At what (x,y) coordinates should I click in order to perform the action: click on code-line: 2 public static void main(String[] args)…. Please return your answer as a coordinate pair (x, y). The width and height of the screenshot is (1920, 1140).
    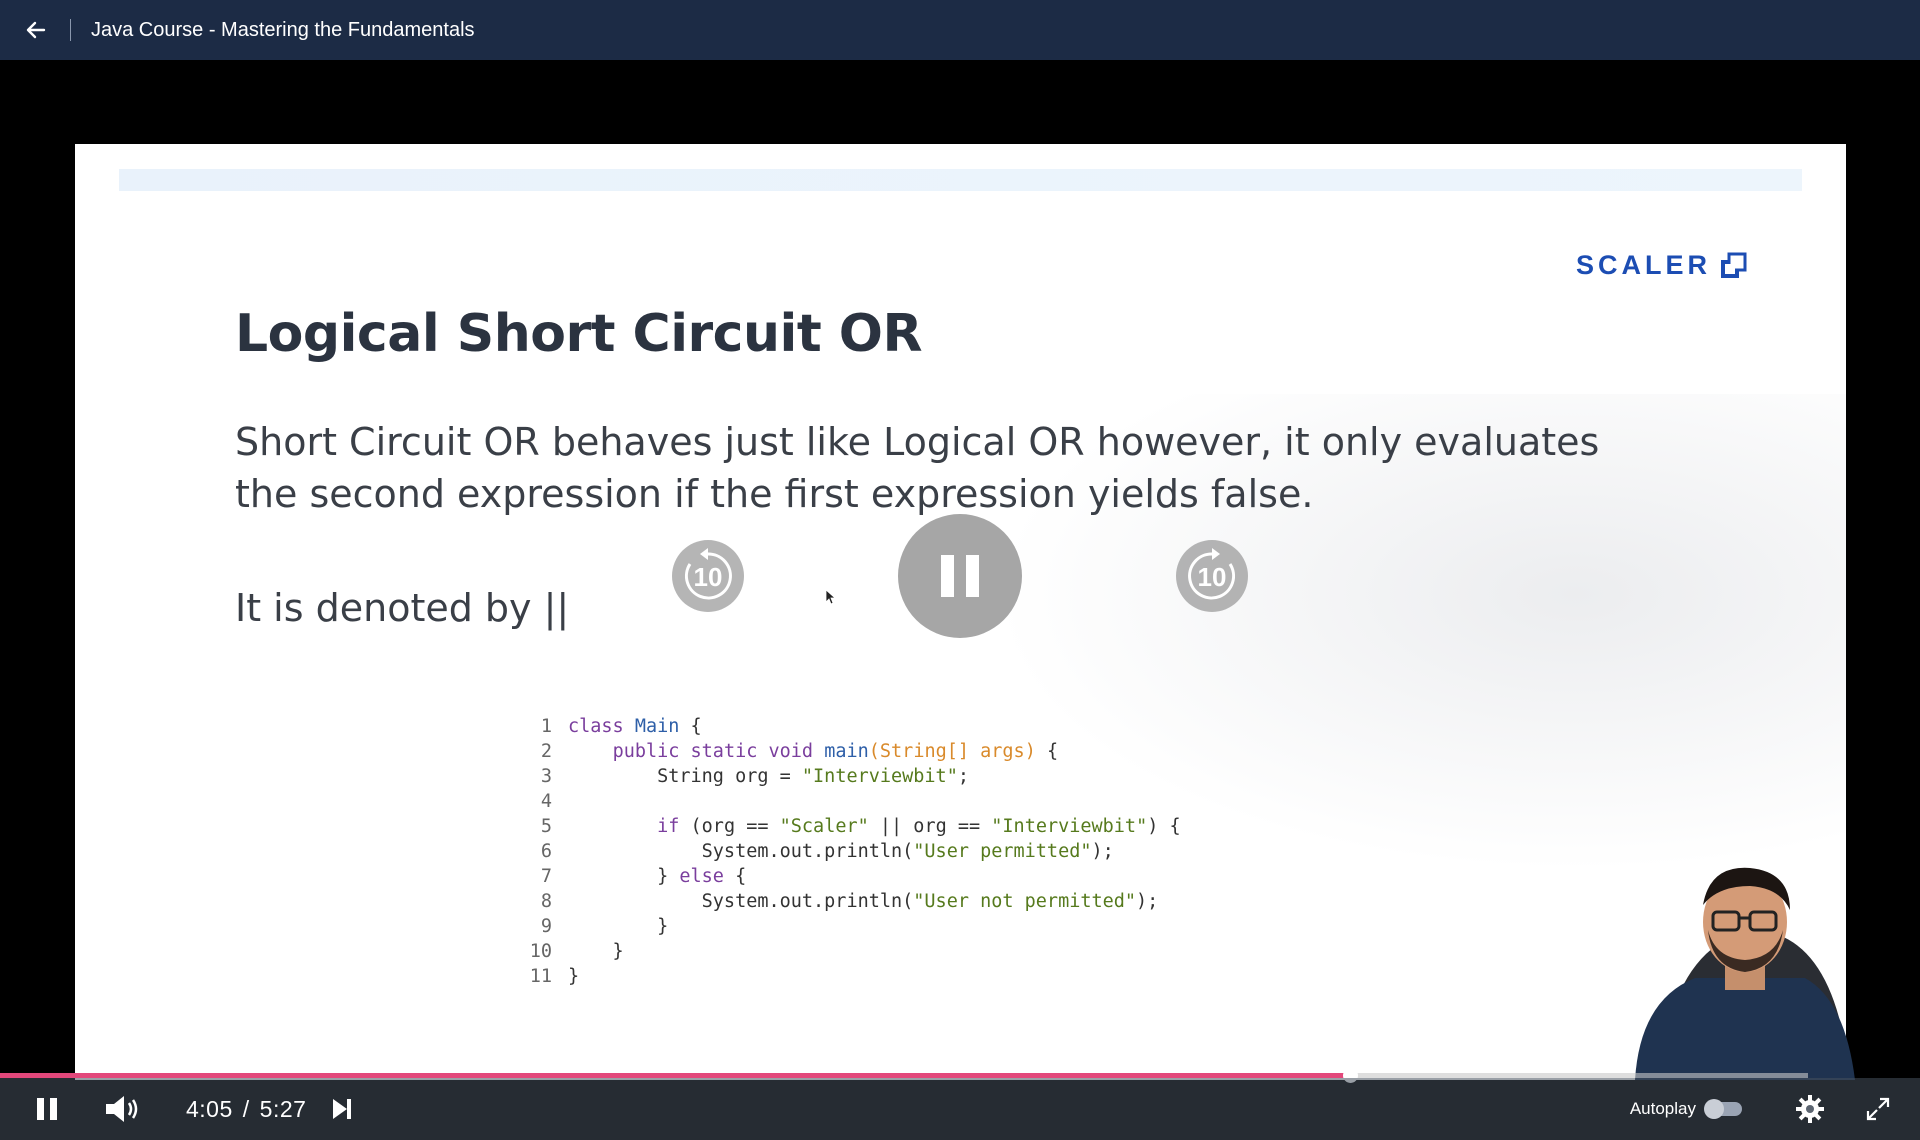
    Looking at the image, I should click on (846, 751).